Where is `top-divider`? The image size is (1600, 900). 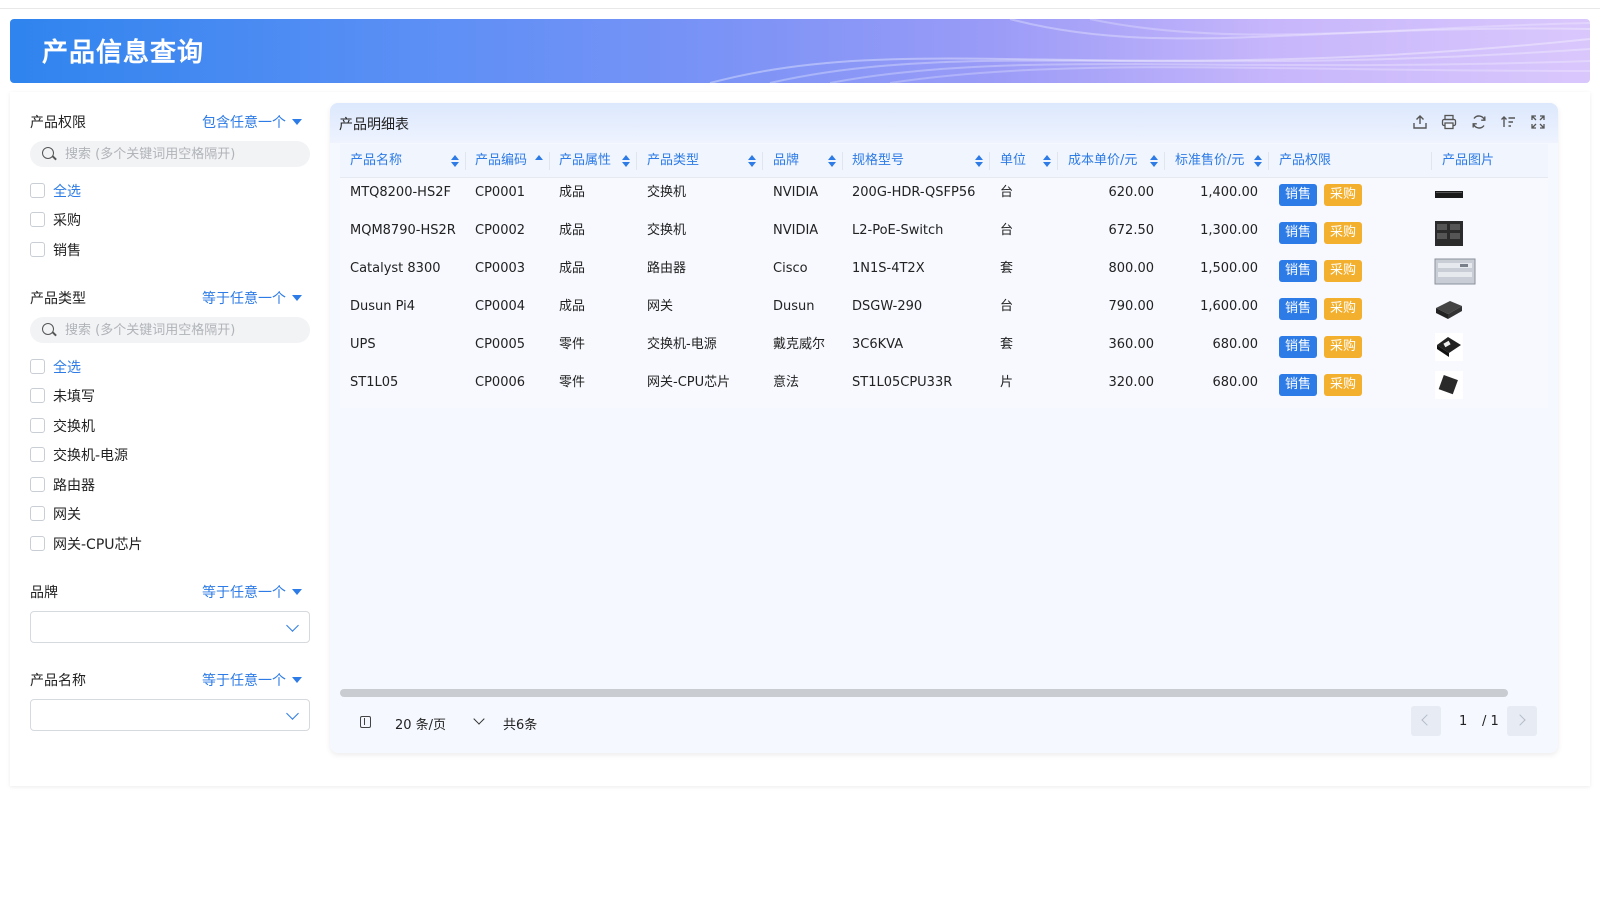 top-divider is located at coordinates (800, 8).